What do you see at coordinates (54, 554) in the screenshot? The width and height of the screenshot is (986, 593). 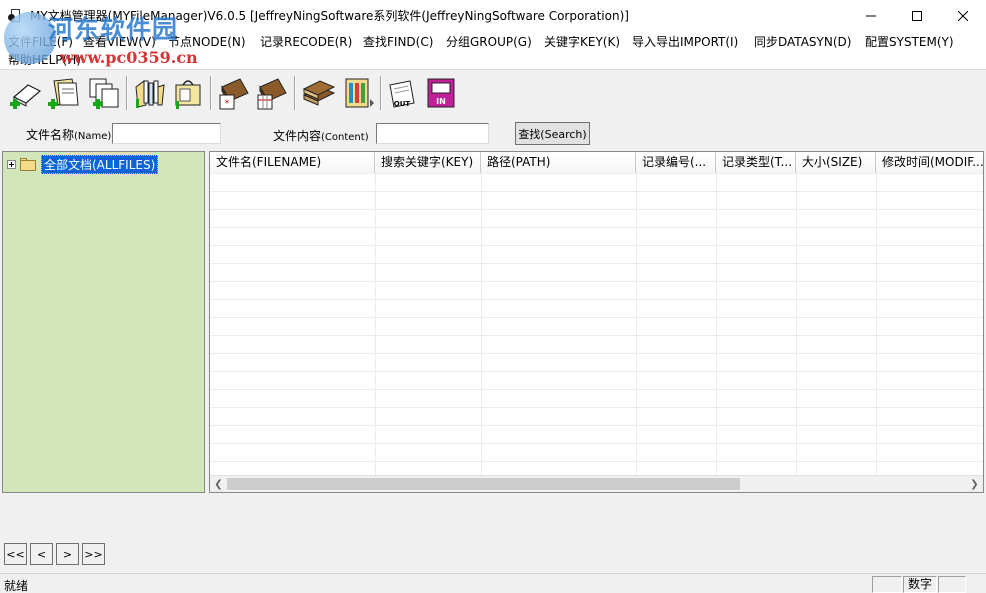 I see `pager: << < > >>` at bounding box center [54, 554].